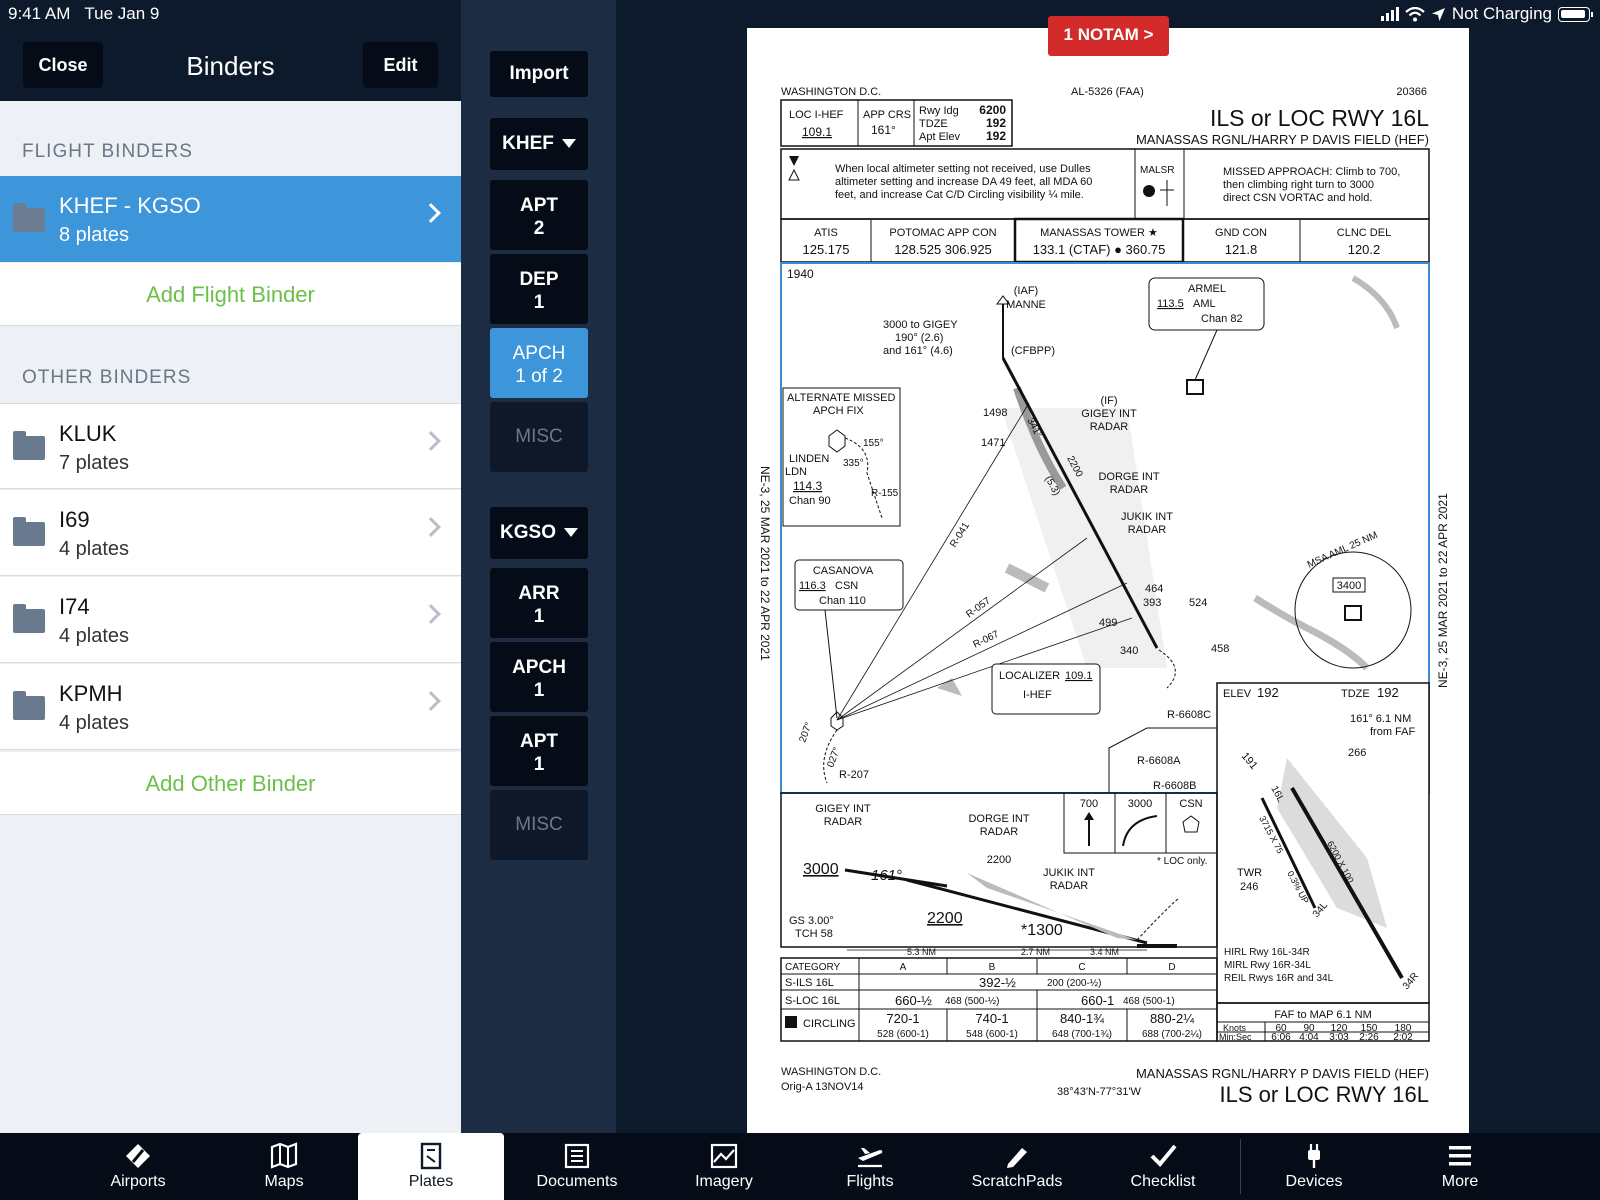 This screenshot has height=1200, width=1600. I want to click on minima-sloc-ab-haa: 468 (500-½), so click(972, 1001).